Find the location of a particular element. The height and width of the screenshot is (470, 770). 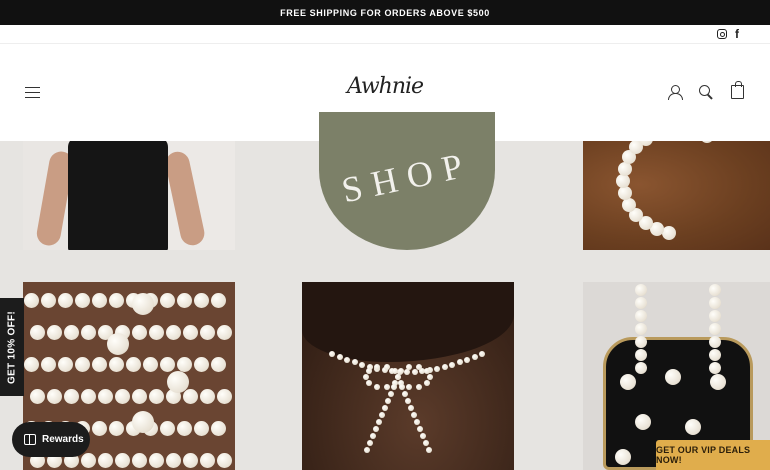

menu-icon is located at coordinates (32, 93).